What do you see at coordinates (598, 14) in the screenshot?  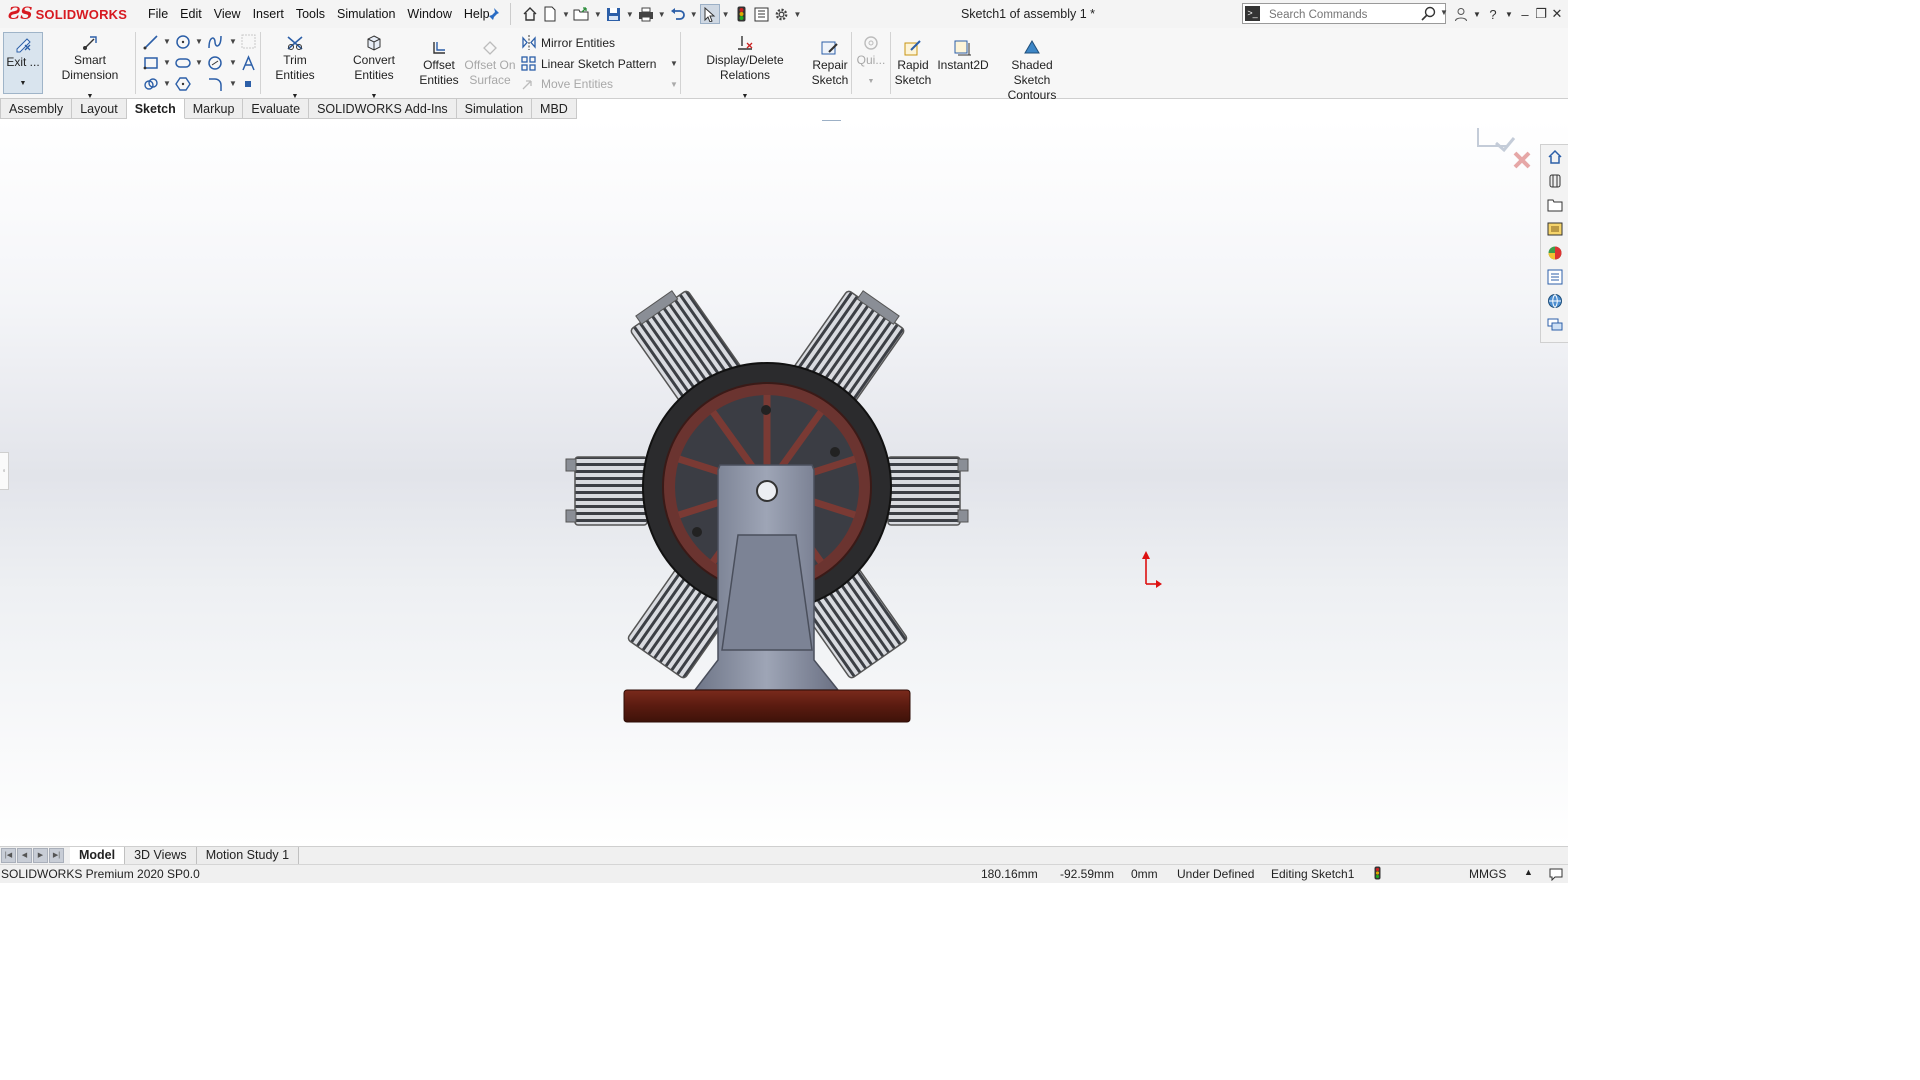 I see `open-dropdown-icon: ▼` at bounding box center [598, 14].